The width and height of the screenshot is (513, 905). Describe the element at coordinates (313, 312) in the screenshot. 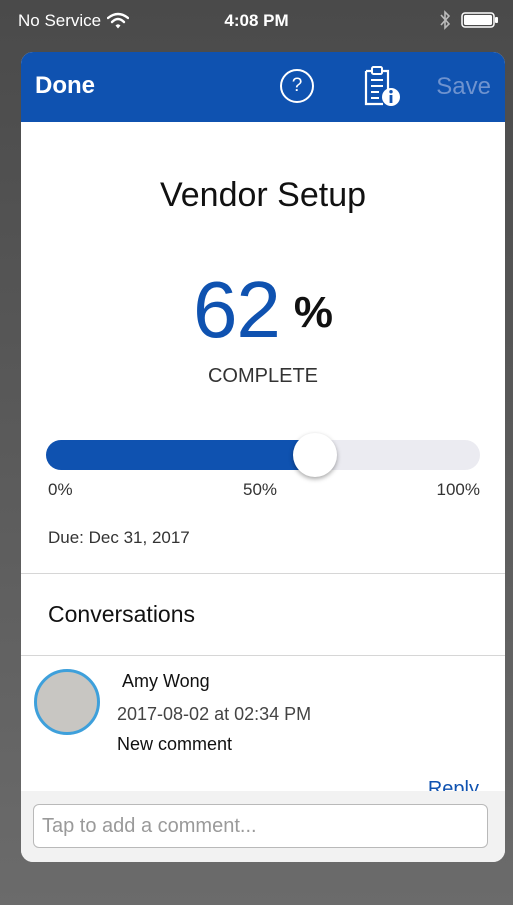

I see `percent-sign: %` at that location.